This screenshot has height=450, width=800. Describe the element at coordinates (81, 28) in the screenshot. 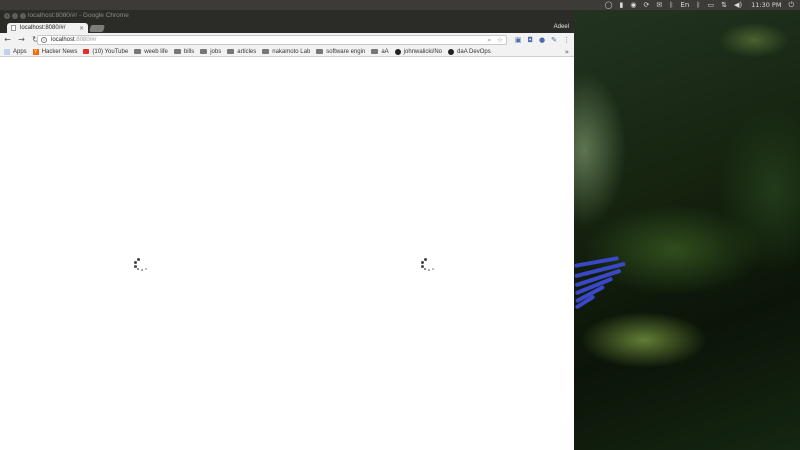

I see `close-tab-icon: ×` at that location.